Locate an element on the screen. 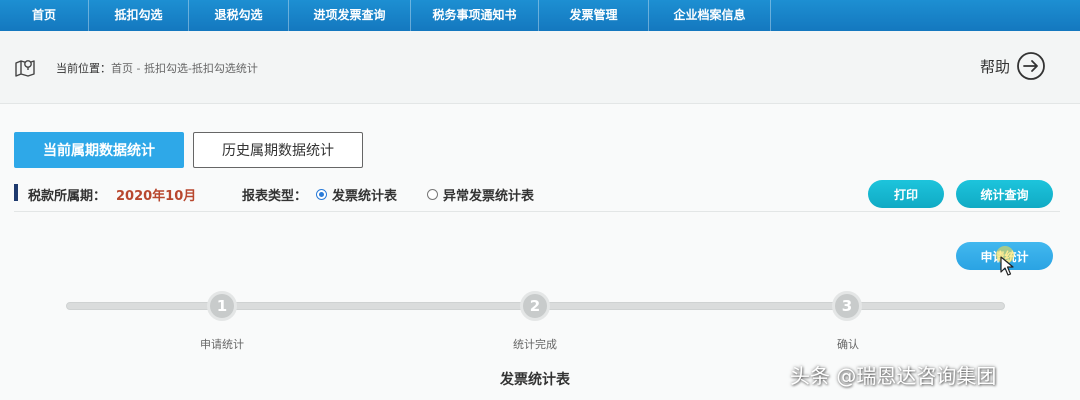 The height and width of the screenshot is (400, 1080). breadcrumb-path: 首页 - 抵扣勾选-抵扣勾选统计 is located at coordinates (184, 68).